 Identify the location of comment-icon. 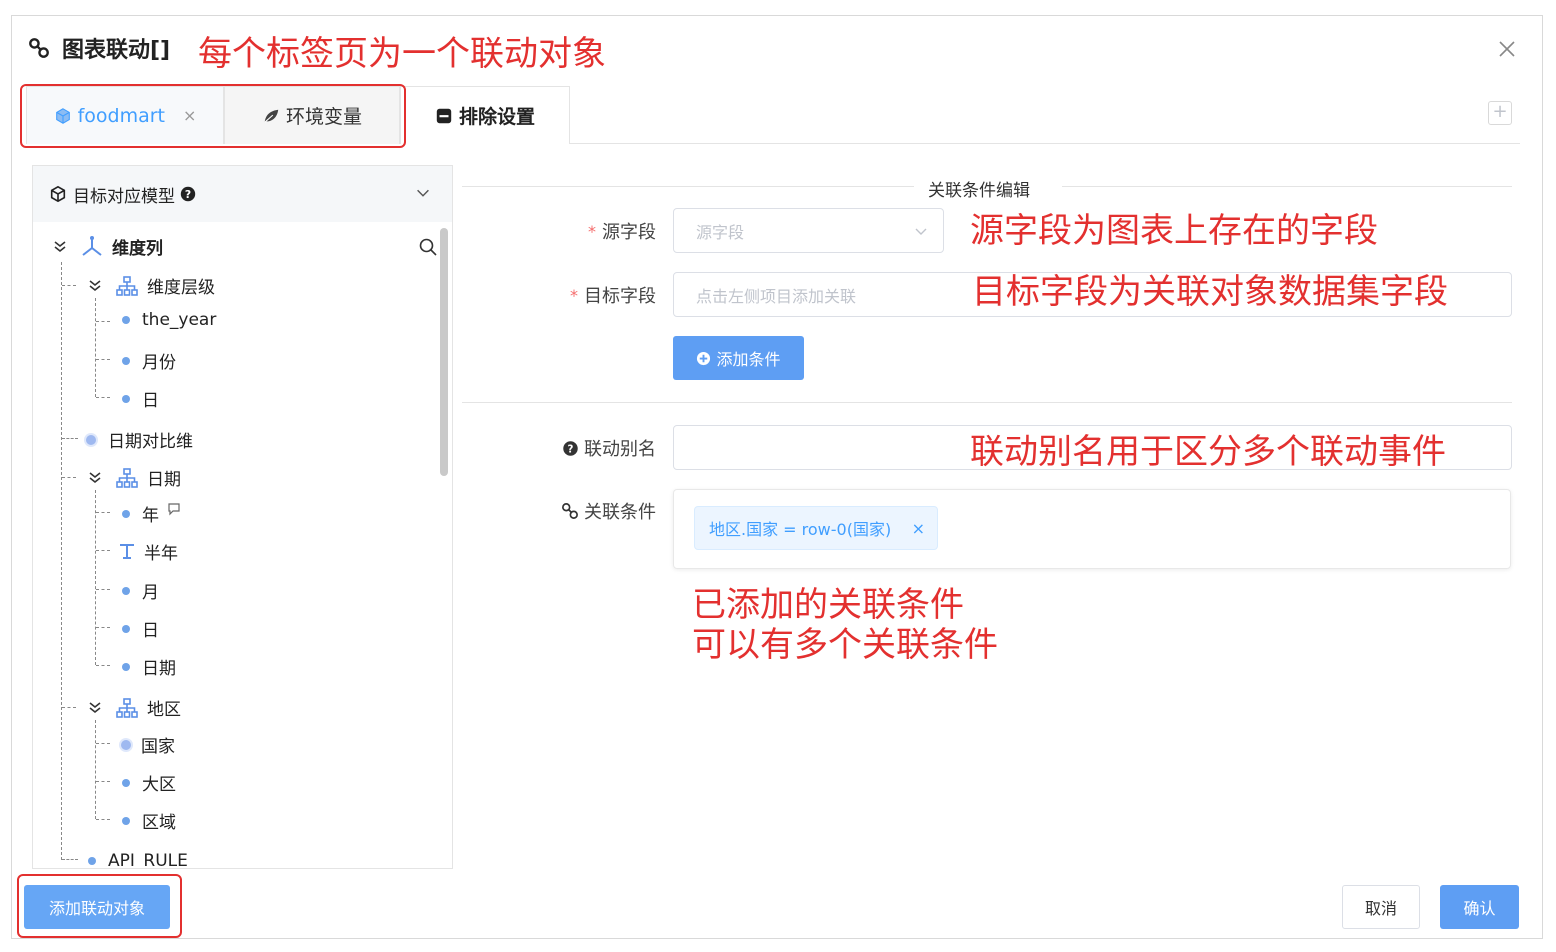
(174, 508).